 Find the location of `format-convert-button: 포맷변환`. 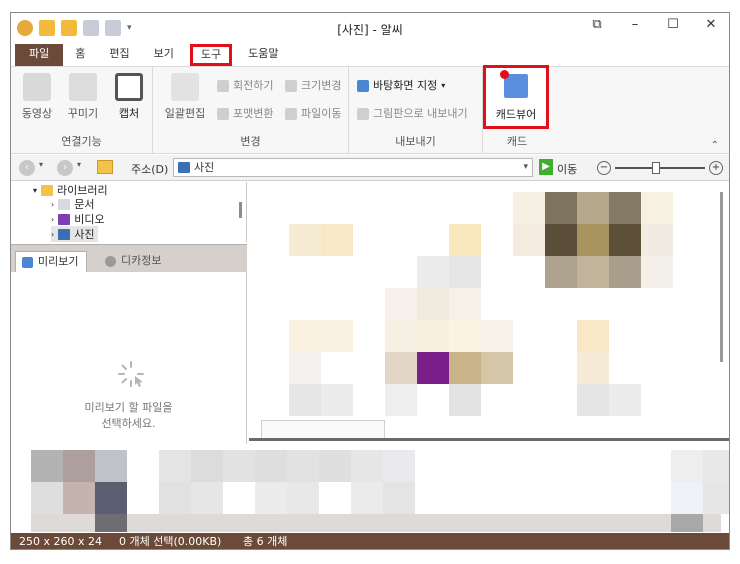

format-convert-button: 포맷변환 is located at coordinates (245, 114).